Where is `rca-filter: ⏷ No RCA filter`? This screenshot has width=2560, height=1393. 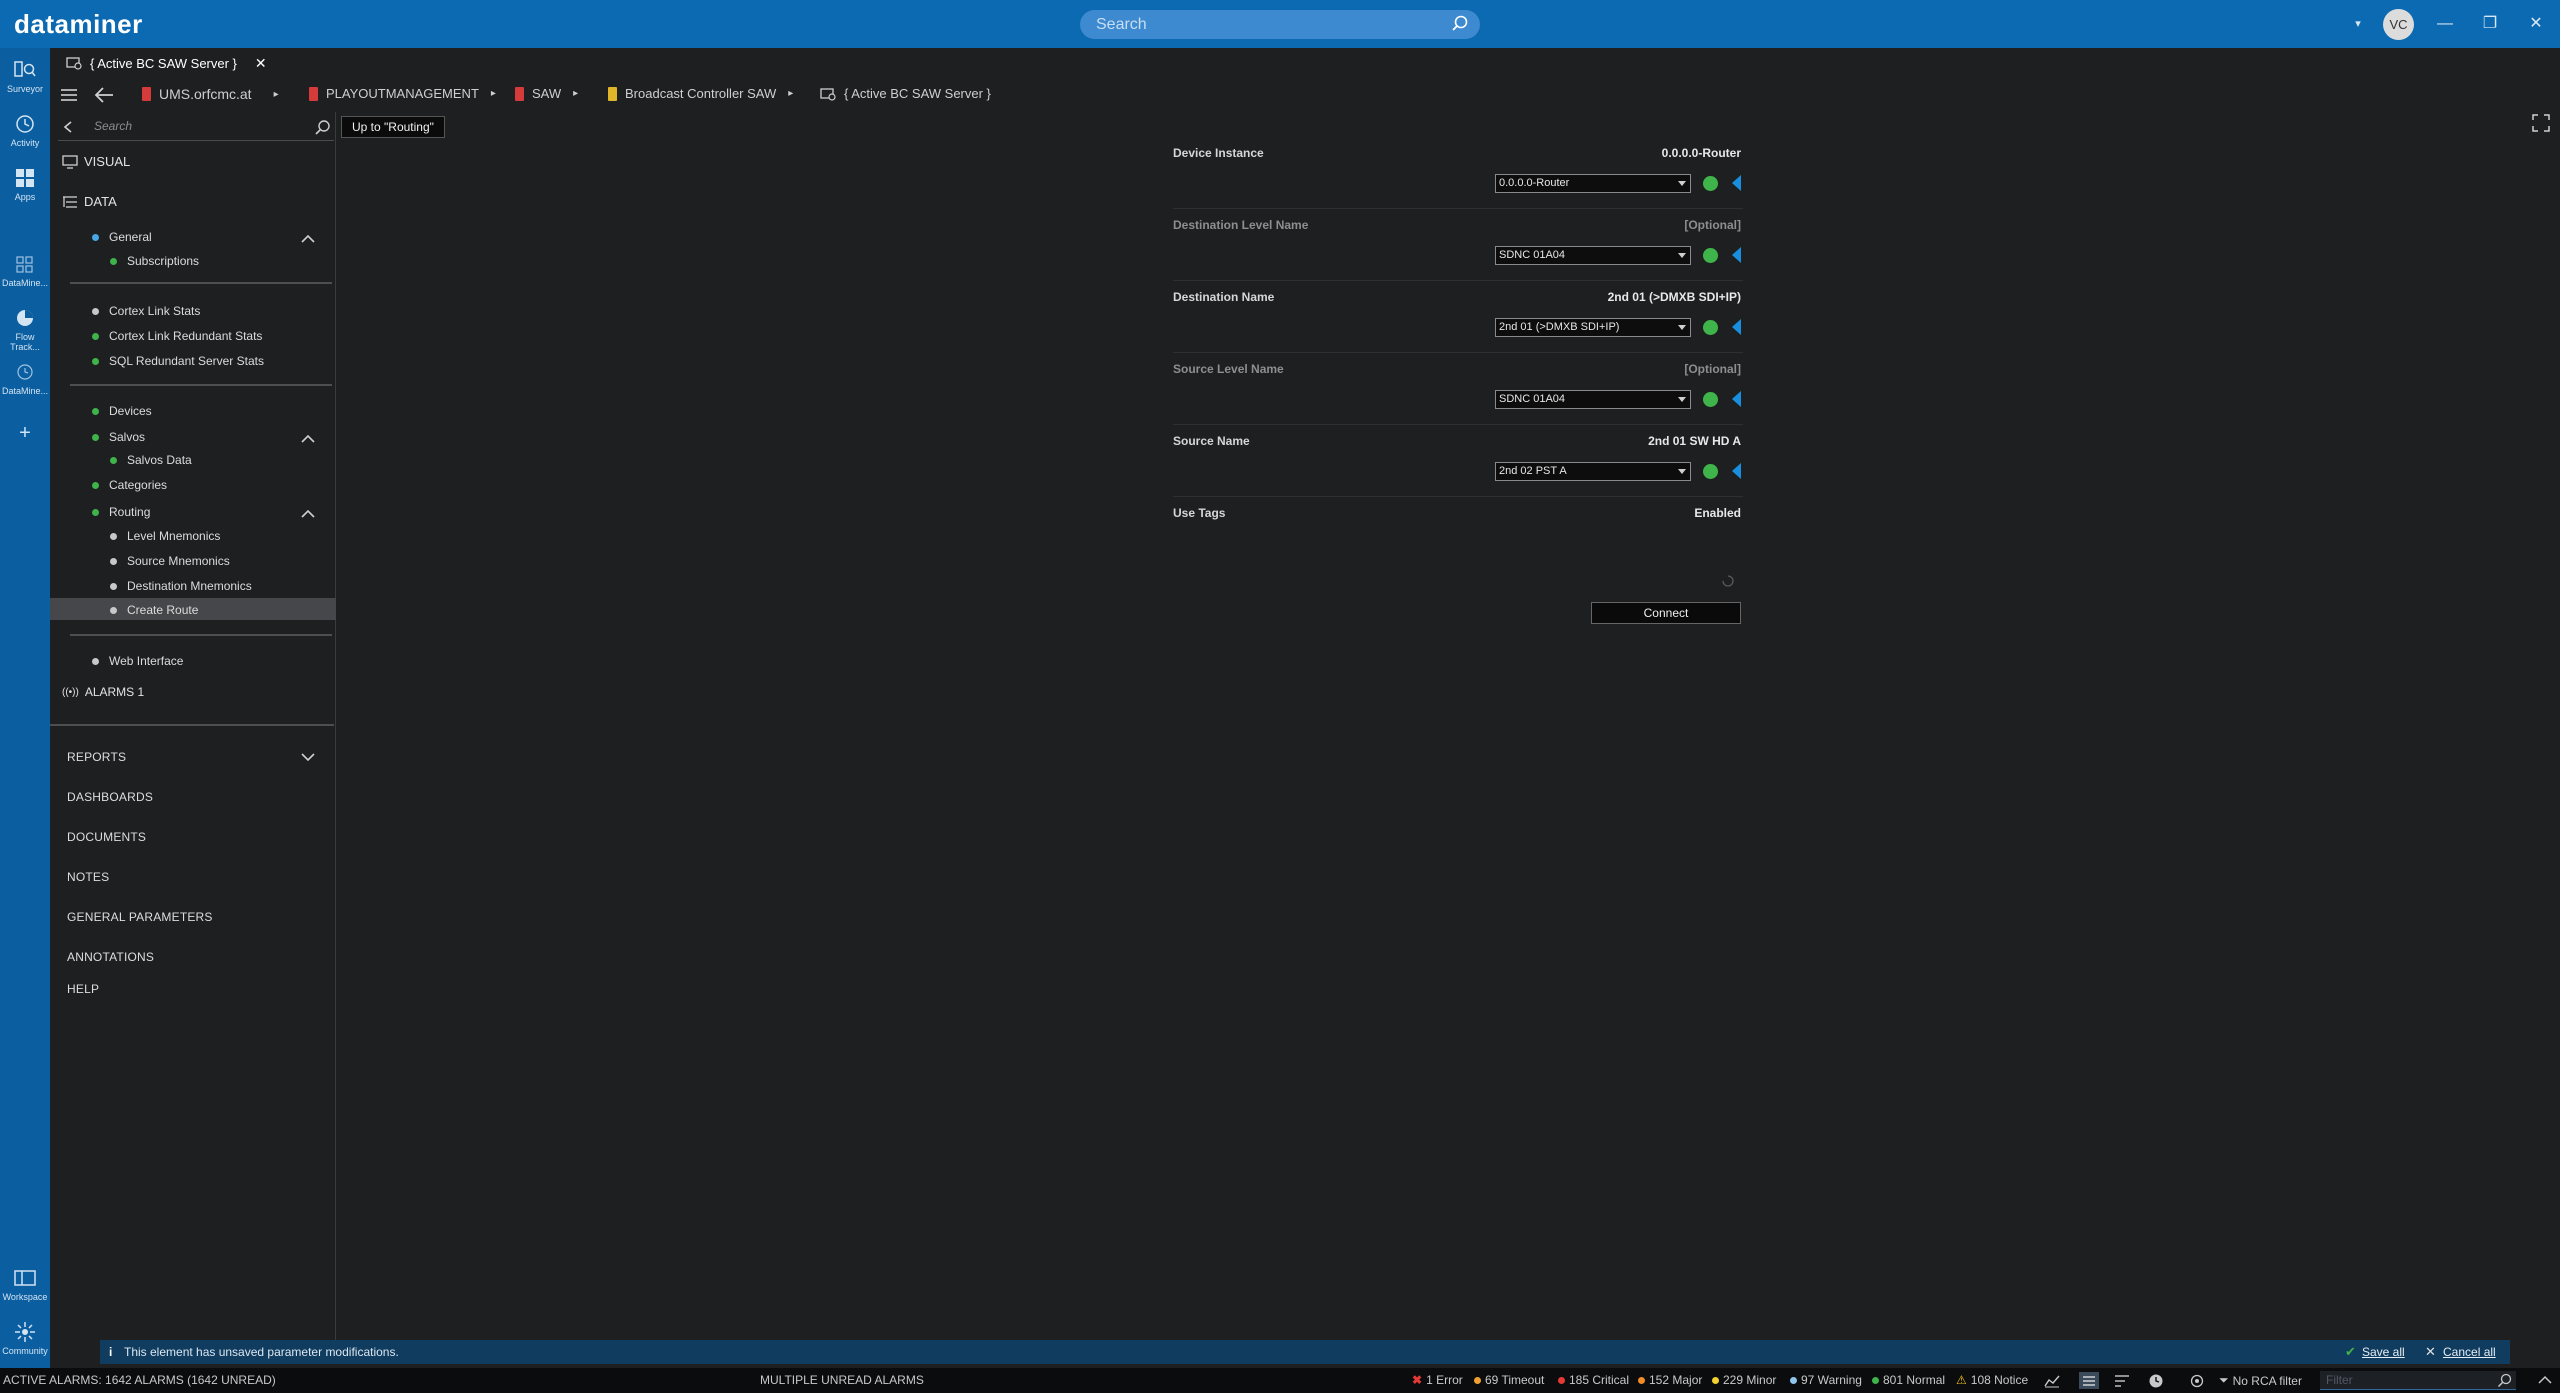 rca-filter: ⏷ No RCA filter is located at coordinates (2260, 1380).